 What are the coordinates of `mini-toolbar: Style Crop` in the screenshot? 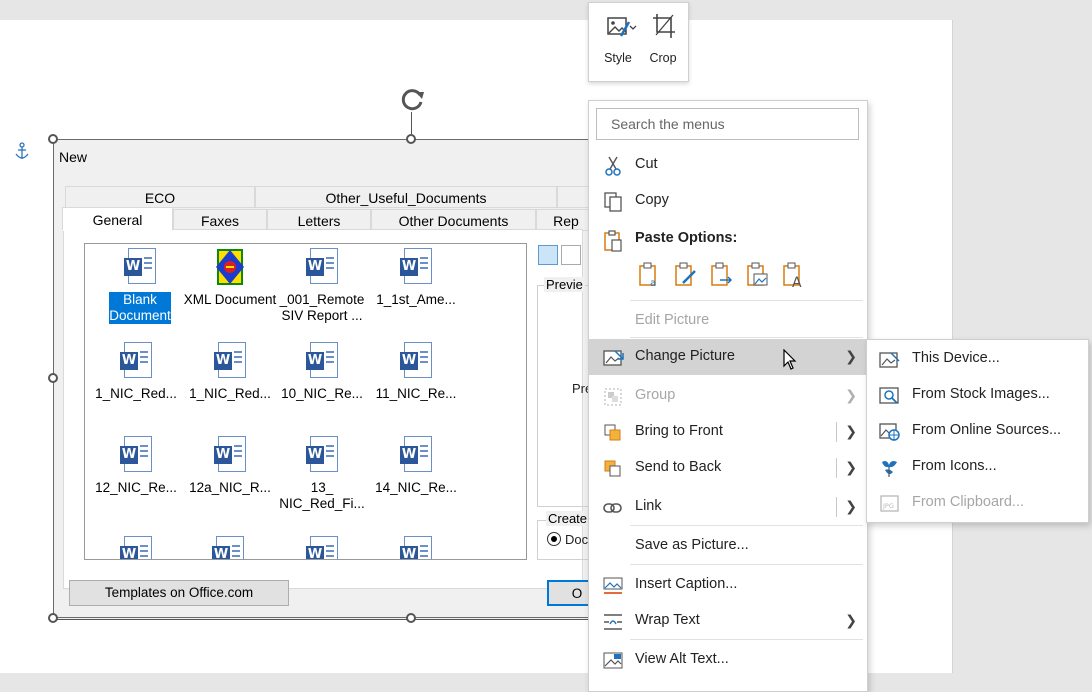 It's located at (638, 42).